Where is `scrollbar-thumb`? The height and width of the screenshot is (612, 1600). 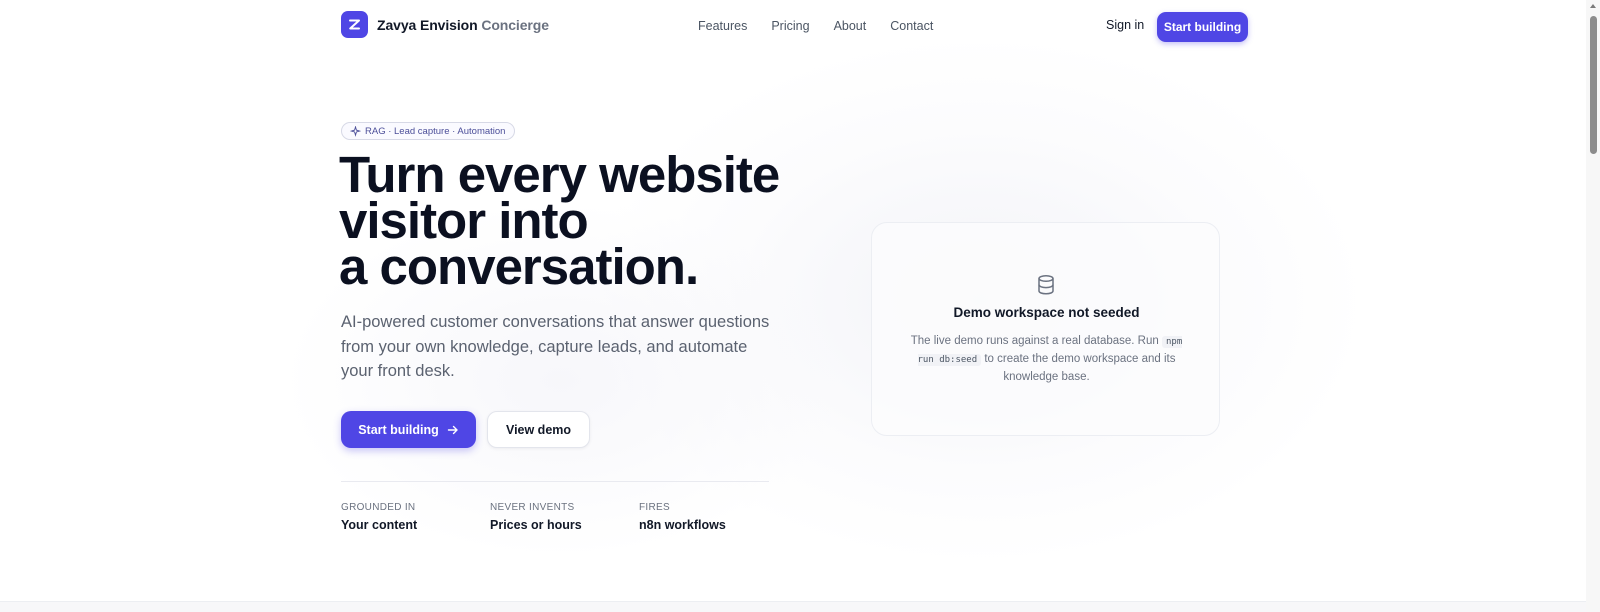 scrollbar-thumb is located at coordinates (1593, 85).